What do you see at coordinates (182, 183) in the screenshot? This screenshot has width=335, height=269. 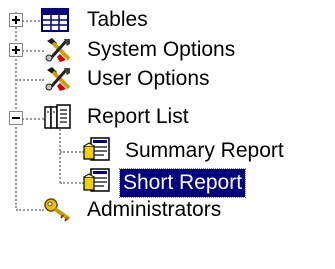 I see `tree-item-short-report: Short Report` at bounding box center [182, 183].